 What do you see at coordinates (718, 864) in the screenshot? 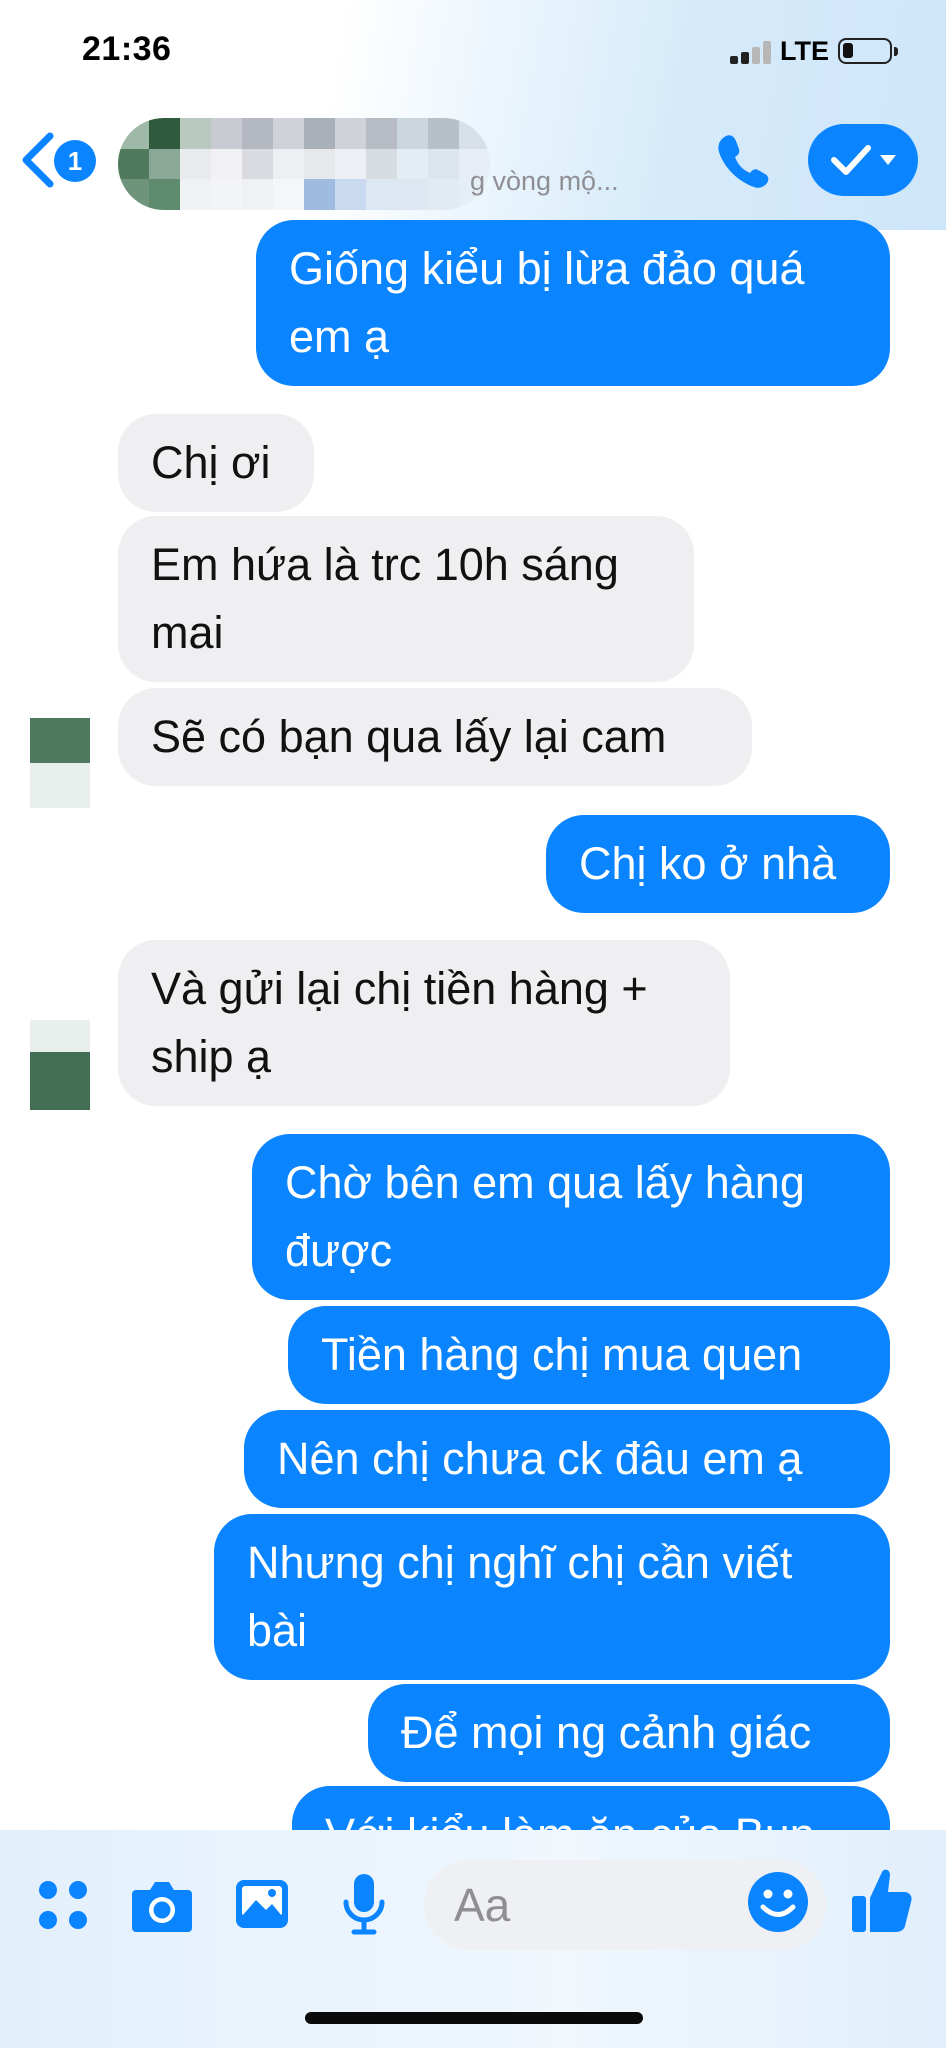
I see `message-bubble-outgoing: Chị ko ở nhà` at bounding box center [718, 864].